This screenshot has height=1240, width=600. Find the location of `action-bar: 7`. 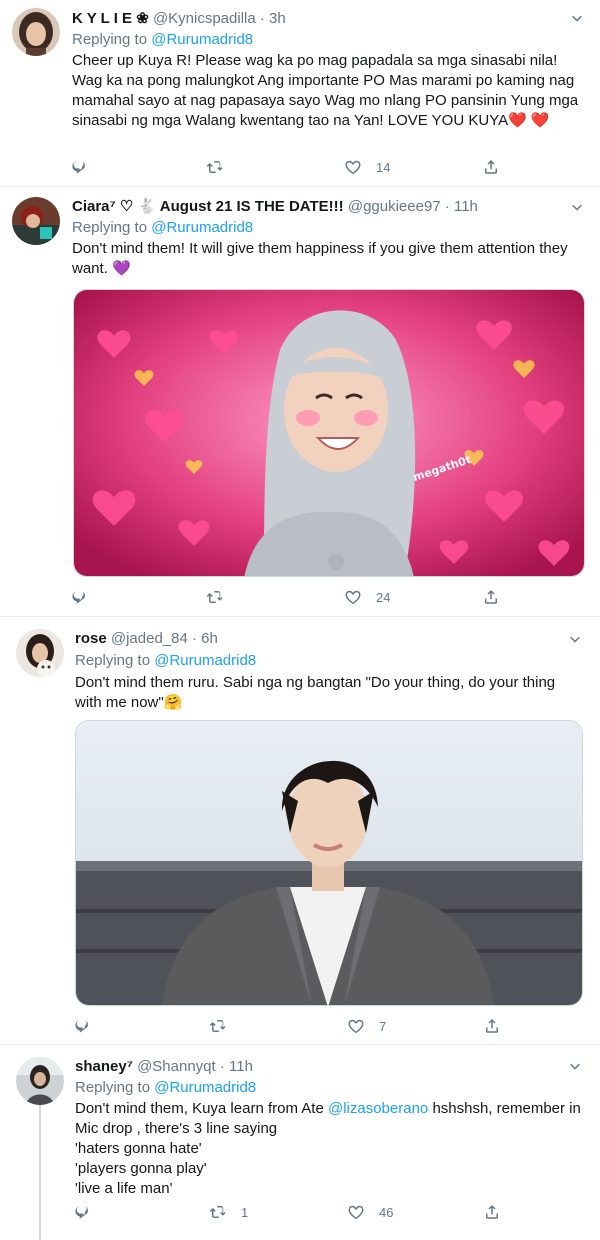

action-bar: 7 is located at coordinates (285, 1026).